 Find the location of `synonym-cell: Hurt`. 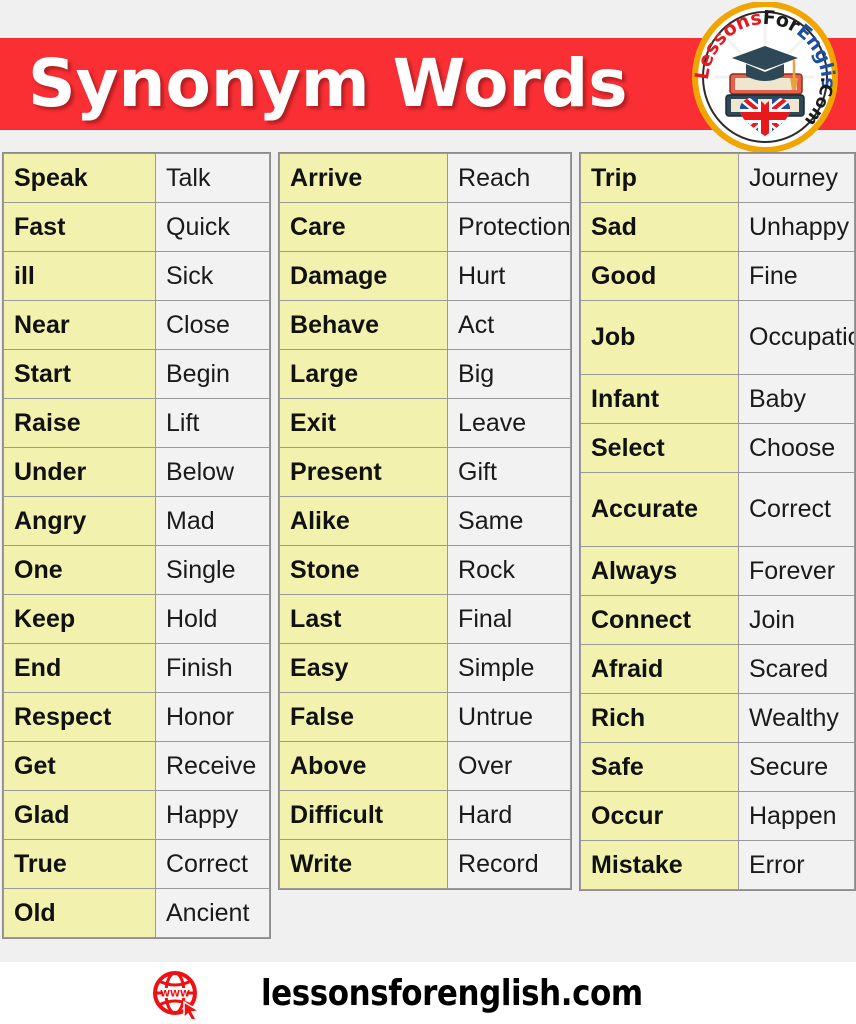

synonym-cell: Hurt is located at coordinates (509, 276).